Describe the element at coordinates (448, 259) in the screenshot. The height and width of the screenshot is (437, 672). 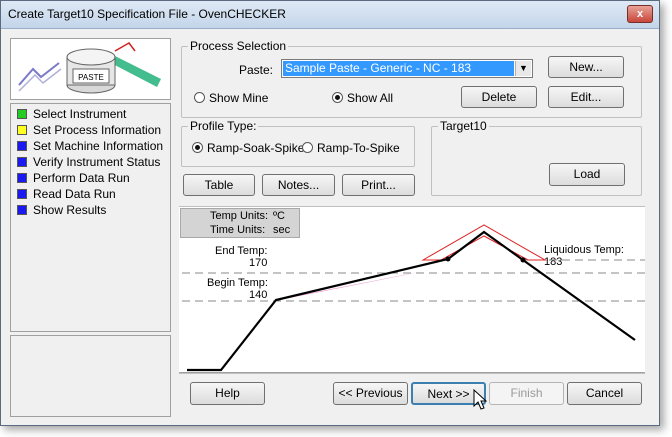
I see `peak-start-point` at that location.